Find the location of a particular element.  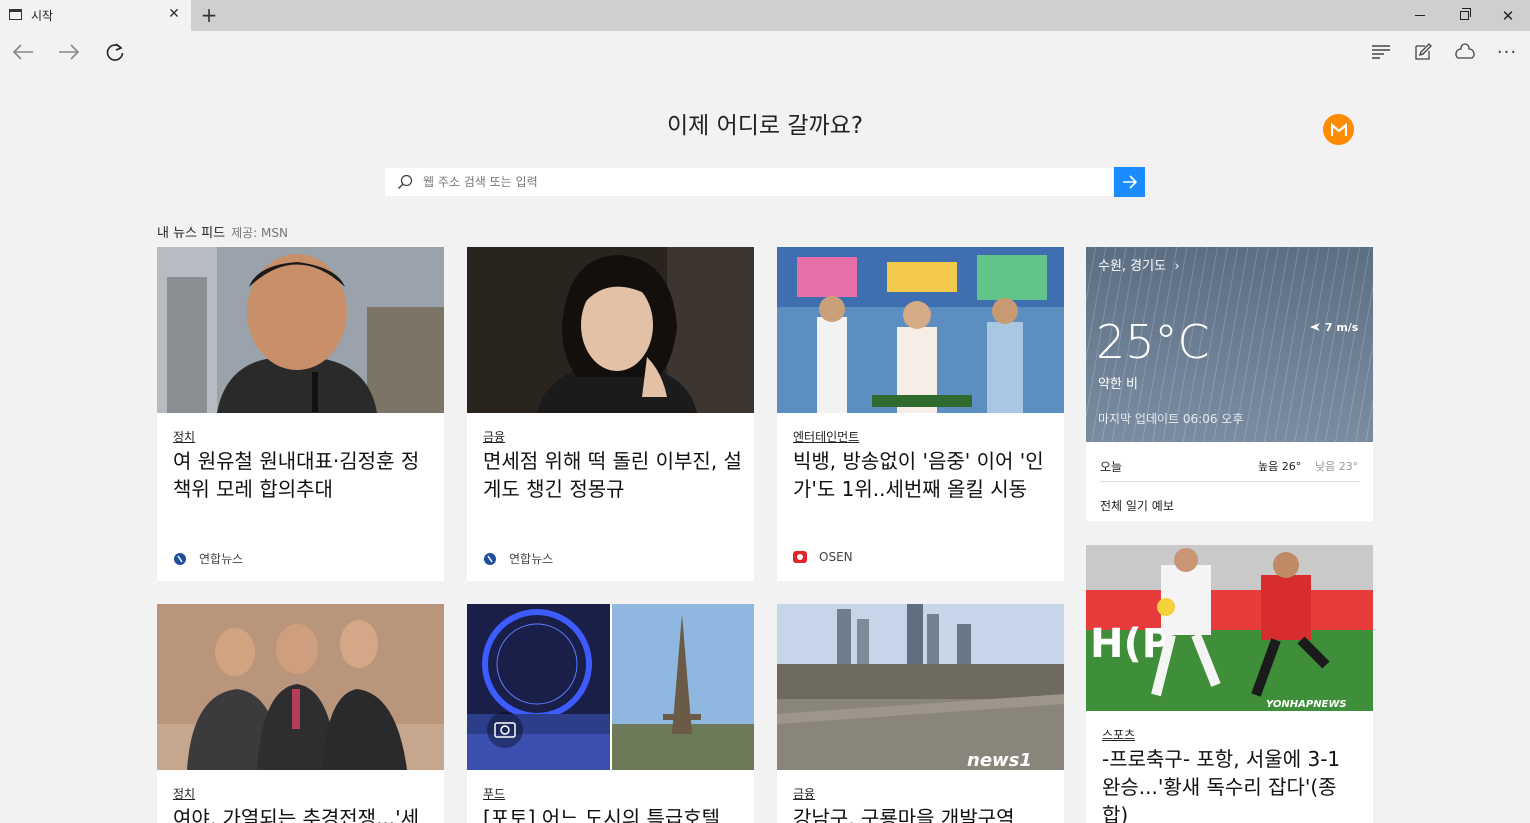

news-card: 정치 여 원유철 원내대표·김정훈 정책위 모레 합의추대 연합뉴스 is located at coordinates (300, 414).